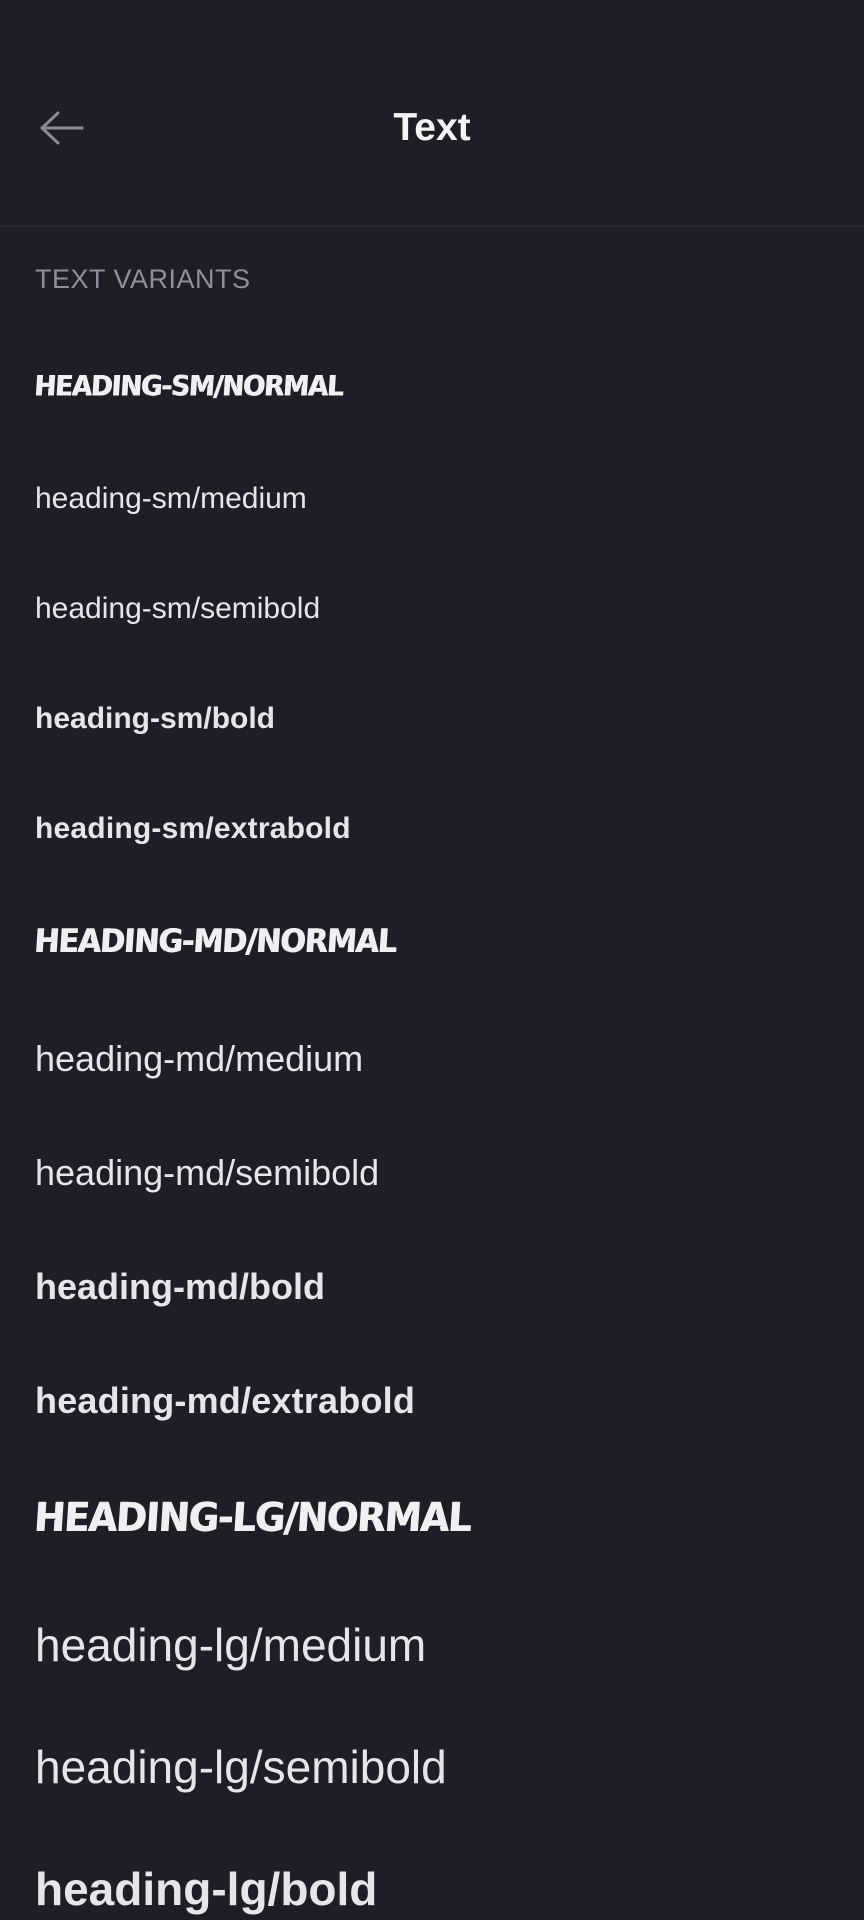 This screenshot has width=864, height=1920. I want to click on variant-heading-sm-medium: heading-sm/medium, so click(171, 498).